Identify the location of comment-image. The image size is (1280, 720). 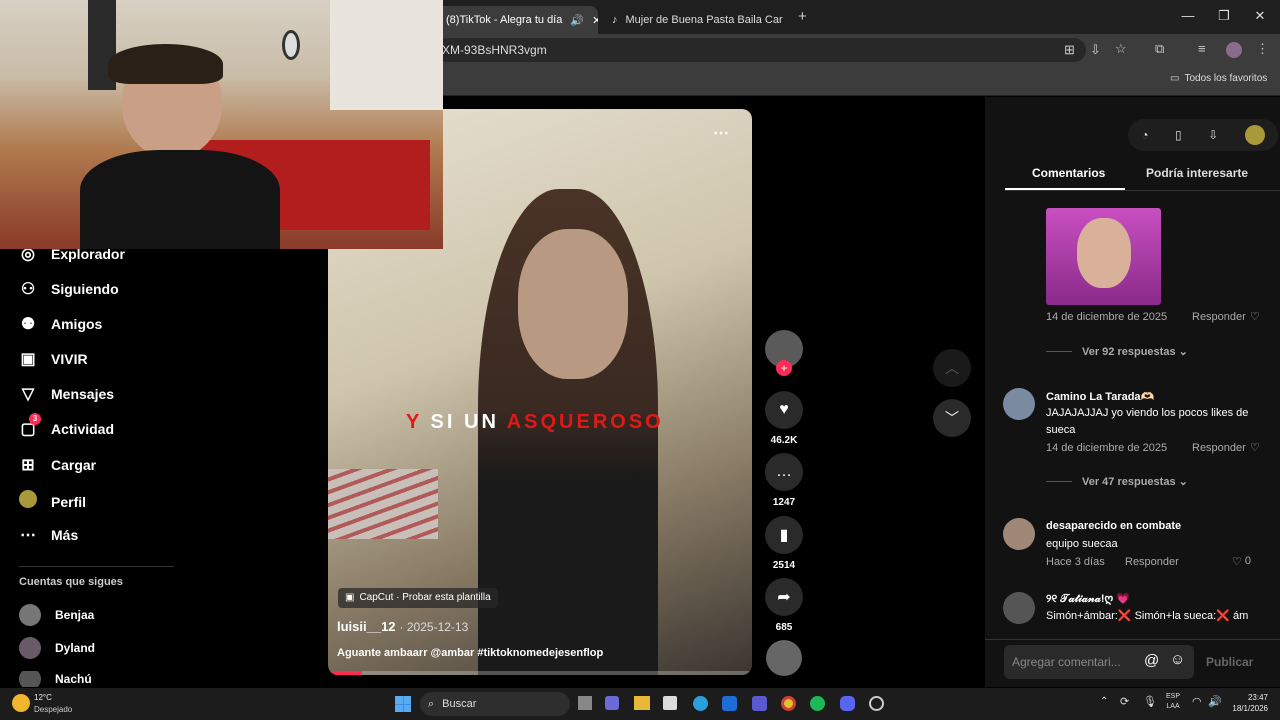
(1103, 256).